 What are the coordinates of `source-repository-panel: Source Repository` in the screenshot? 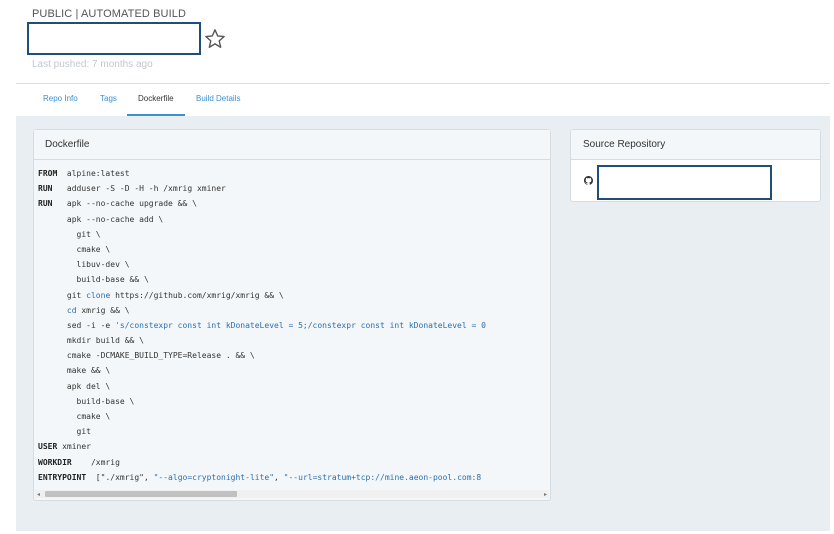 It's located at (695, 165).